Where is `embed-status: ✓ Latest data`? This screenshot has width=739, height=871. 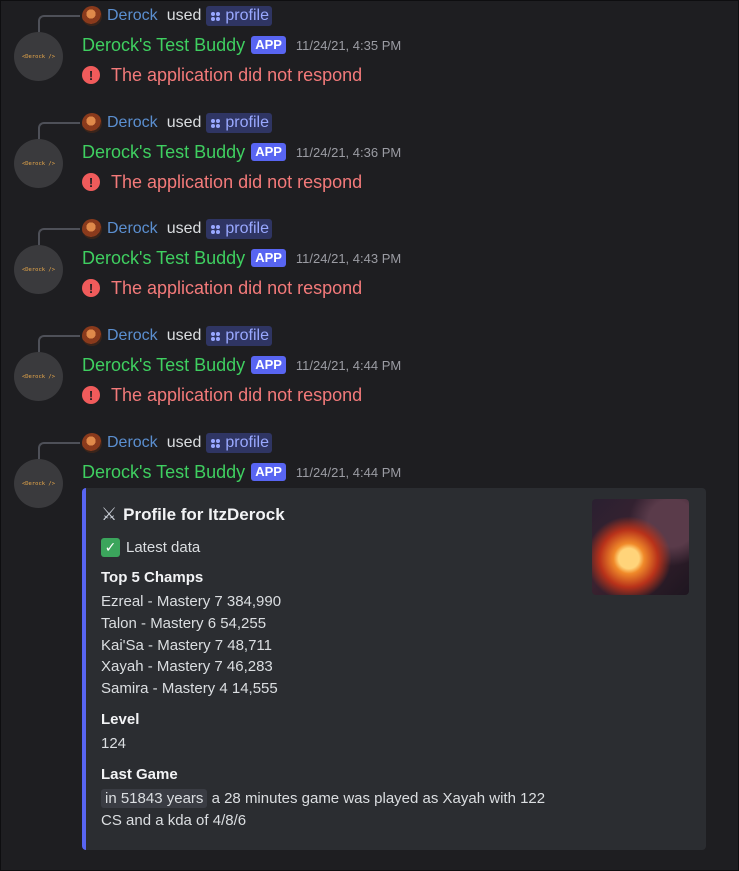 embed-status: ✓ Latest data is located at coordinates (150, 547).